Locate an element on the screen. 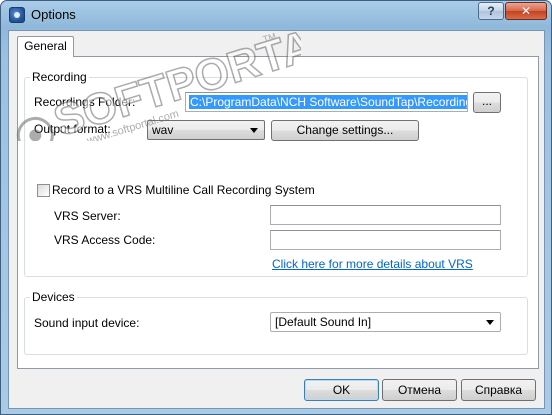  vrs-access-code-input is located at coordinates (385, 240).